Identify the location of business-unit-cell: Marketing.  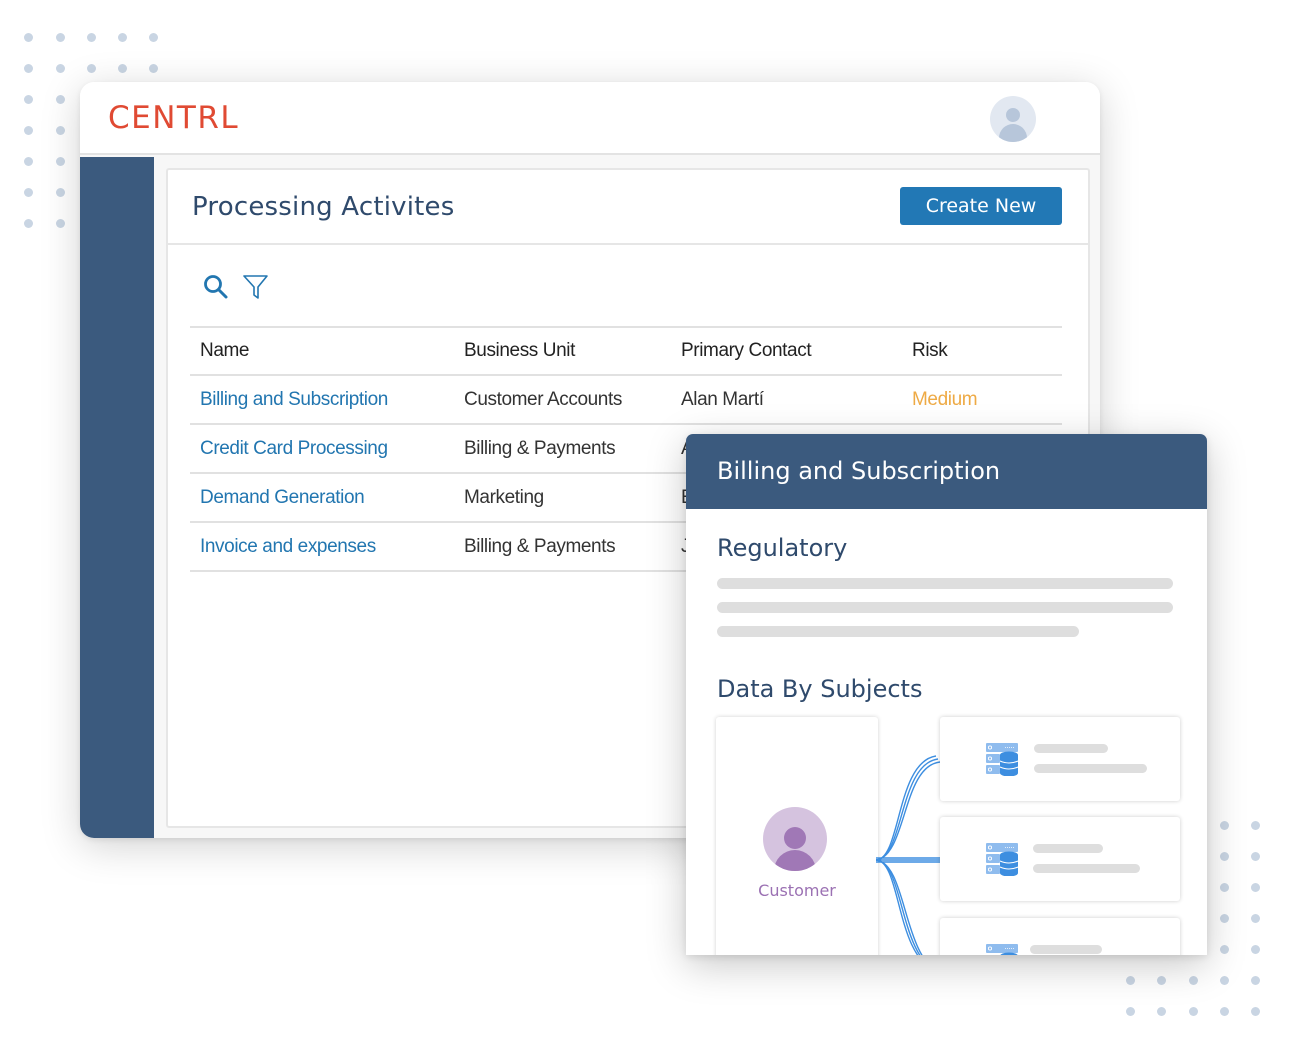
(504, 497).